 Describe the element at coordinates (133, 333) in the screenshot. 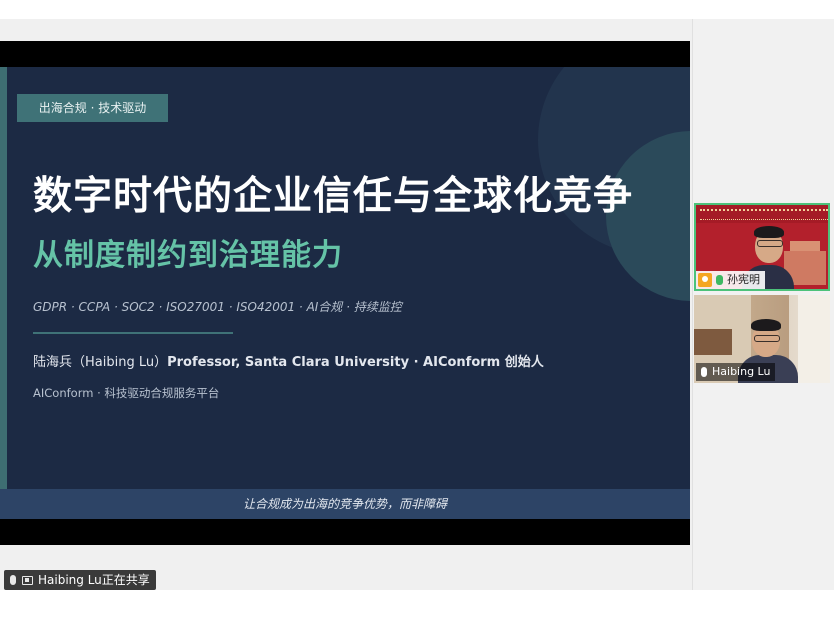

I see `slide-divider` at that location.